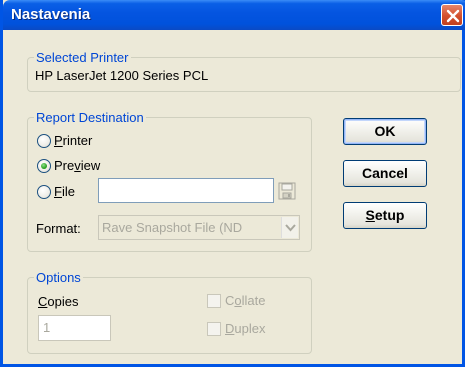  What do you see at coordinates (238, 300) in the screenshot?
I see `collate-label-accel: o` at bounding box center [238, 300].